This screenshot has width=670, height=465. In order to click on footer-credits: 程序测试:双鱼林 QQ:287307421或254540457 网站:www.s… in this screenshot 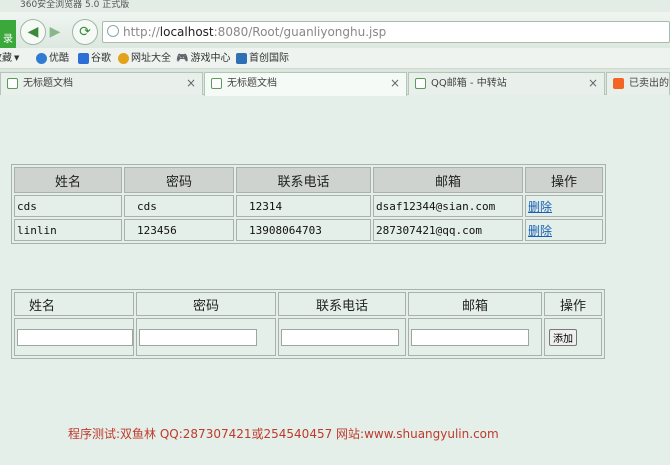, I will do `click(283, 434)`.